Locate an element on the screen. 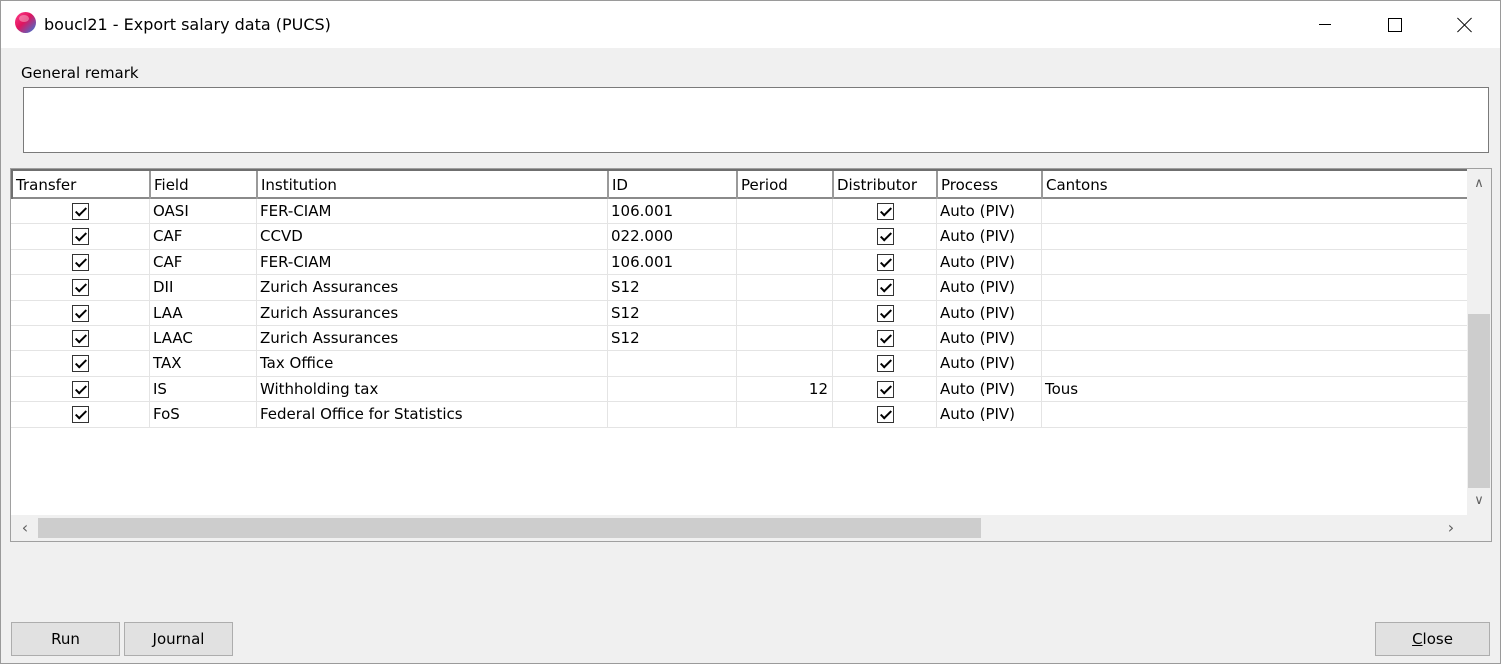  field-cell: IS is located at coordinates (202, 389).